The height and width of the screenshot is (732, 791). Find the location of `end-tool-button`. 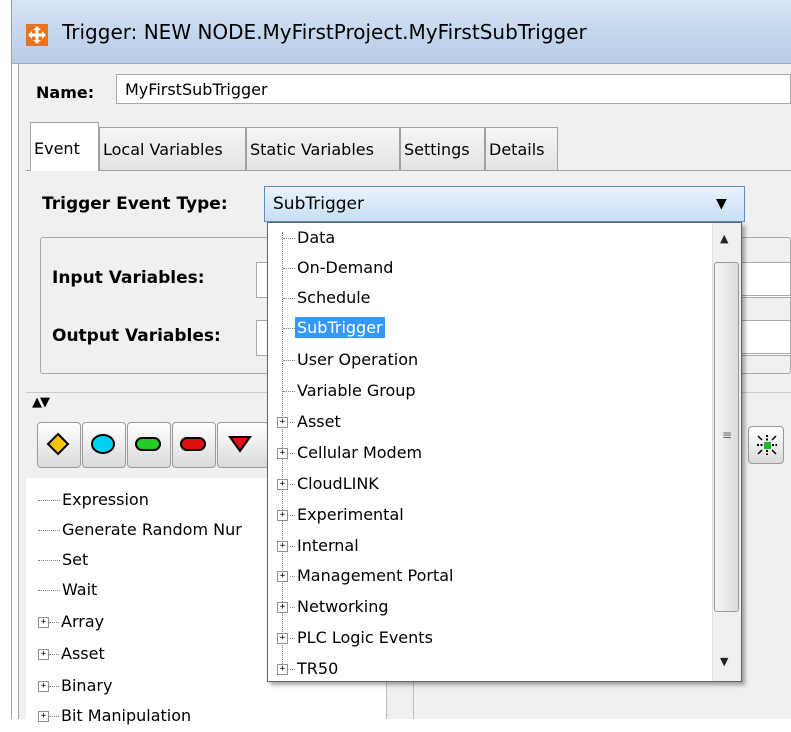

end-tool-button is located at coordinates (194, 445).